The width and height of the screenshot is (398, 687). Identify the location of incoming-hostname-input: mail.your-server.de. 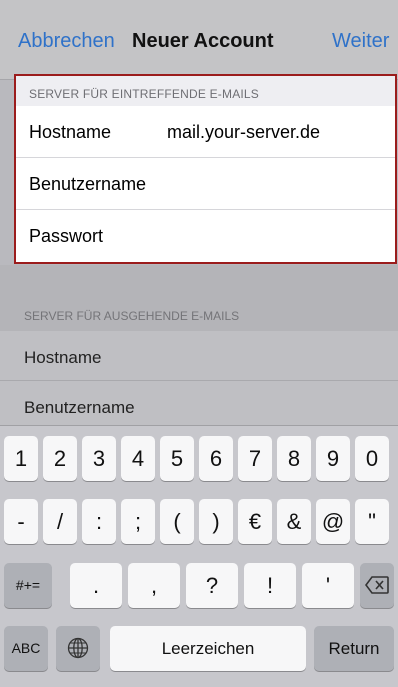
(243, 132).